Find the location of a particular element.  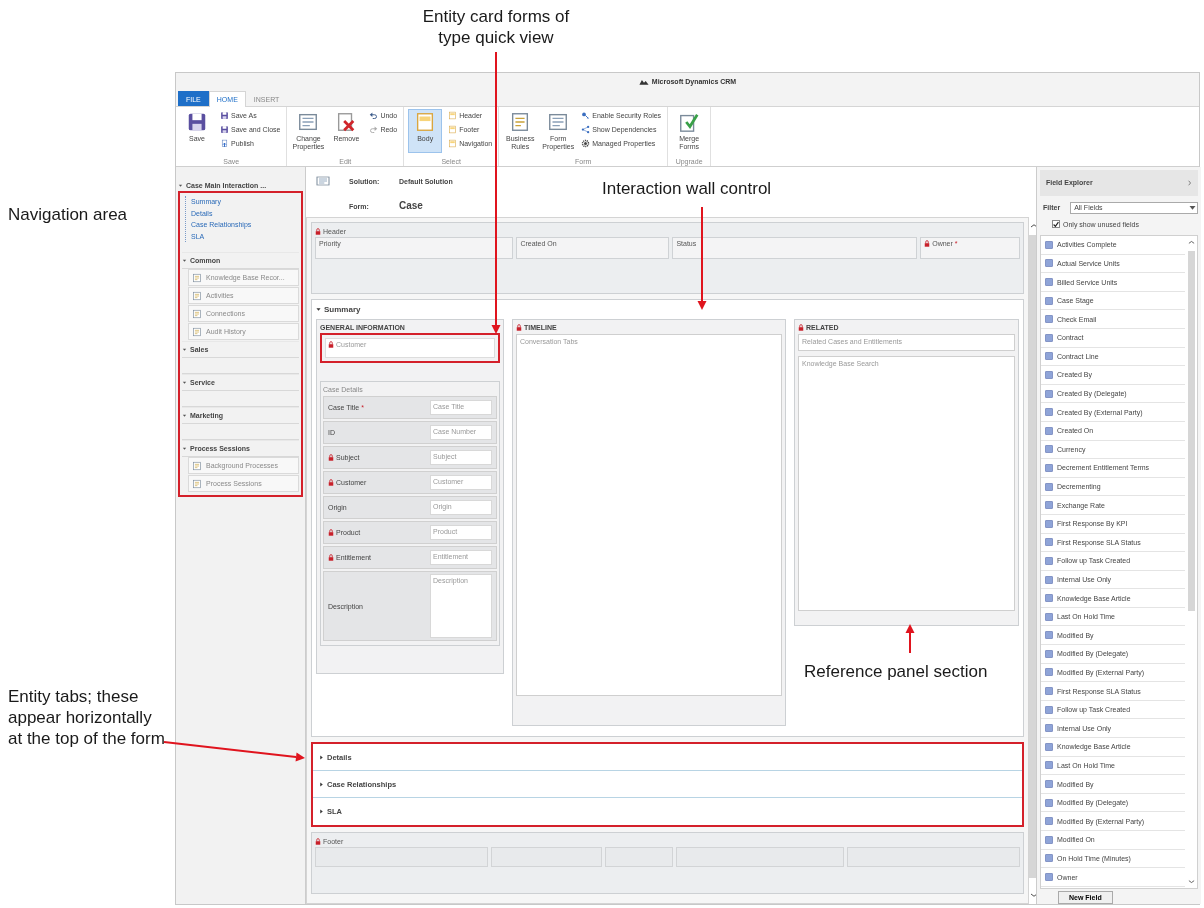

publish-icon is located at coordinates (224, 143).